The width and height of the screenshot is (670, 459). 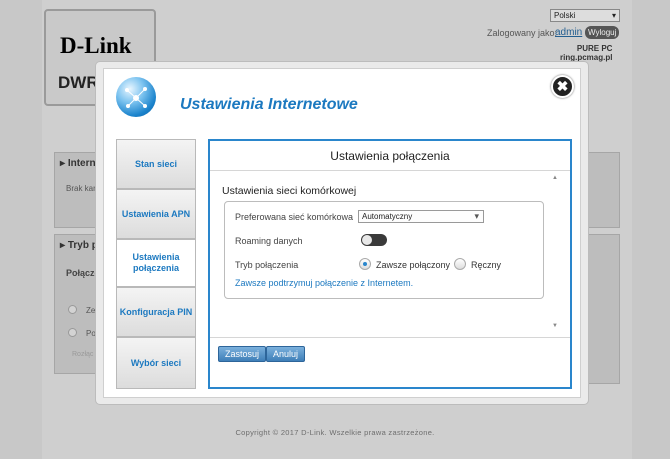 What do you see at coordinates (367, 240) in the screenshot?
I see `toggle-knob` at bounding box center [367, 240].